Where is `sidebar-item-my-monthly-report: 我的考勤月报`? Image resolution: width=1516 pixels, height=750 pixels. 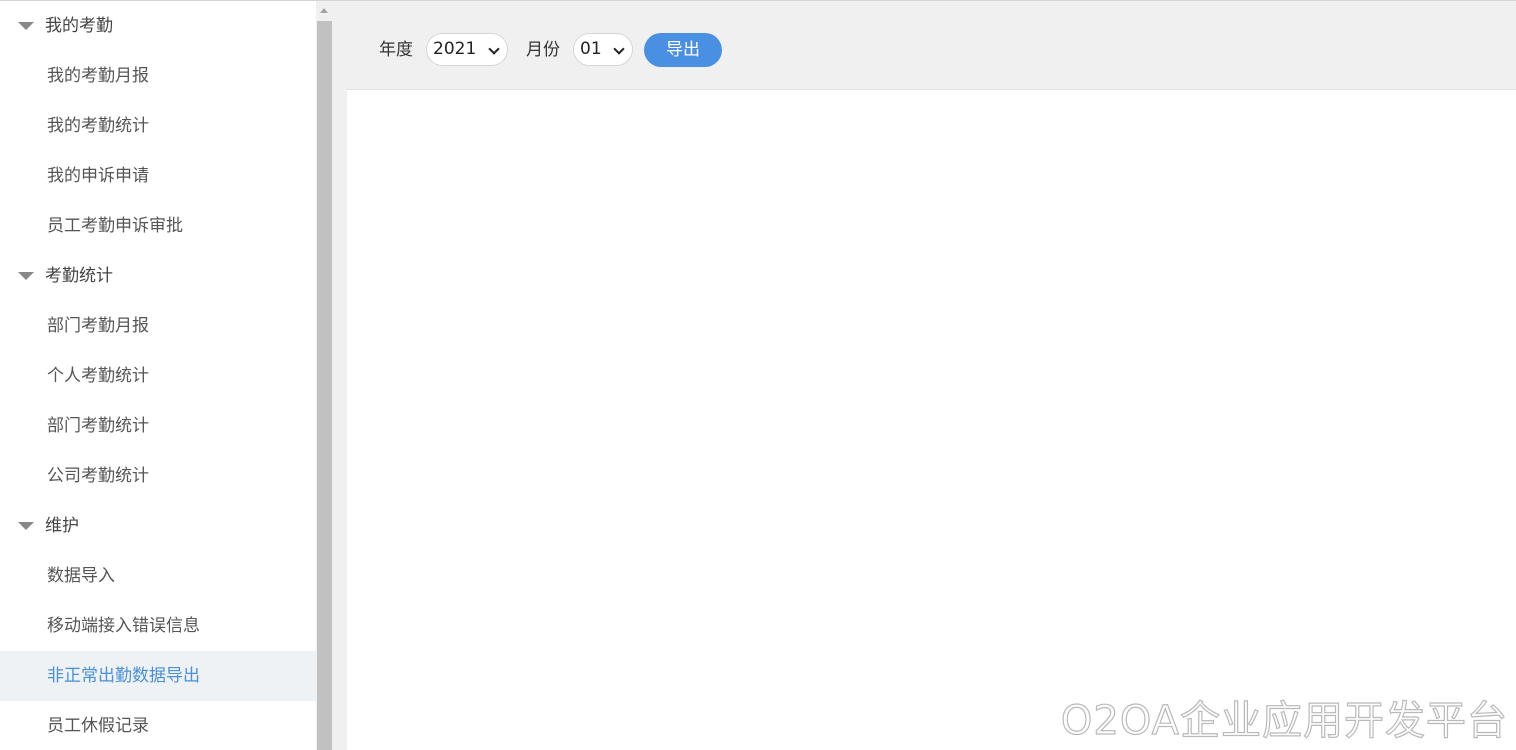 sidebar-item-my-monthly-report: 我的考勤月报 is located at coordinates (158, 76).